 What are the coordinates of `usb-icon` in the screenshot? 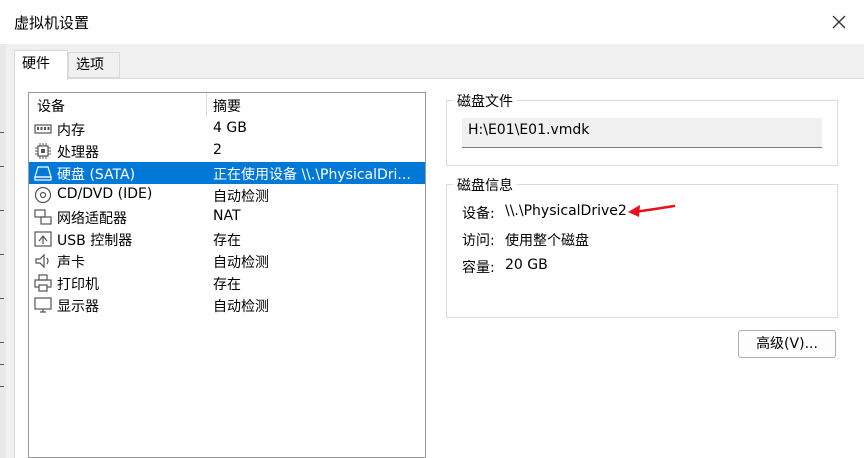 It's located at (43, 239).